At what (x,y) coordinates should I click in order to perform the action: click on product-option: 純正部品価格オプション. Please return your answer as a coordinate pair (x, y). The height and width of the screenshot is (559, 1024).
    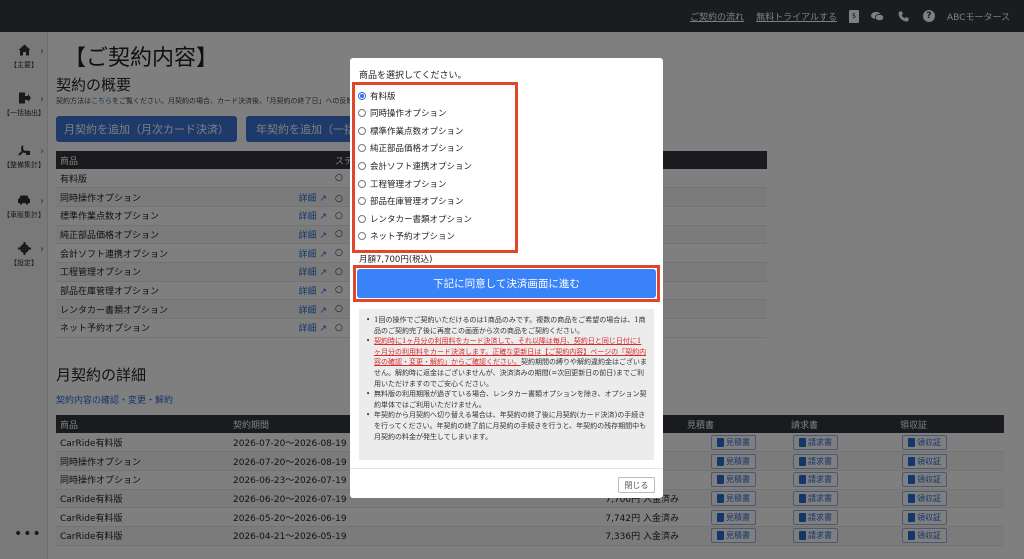
    Looking at the image, I should click on (411, 148).